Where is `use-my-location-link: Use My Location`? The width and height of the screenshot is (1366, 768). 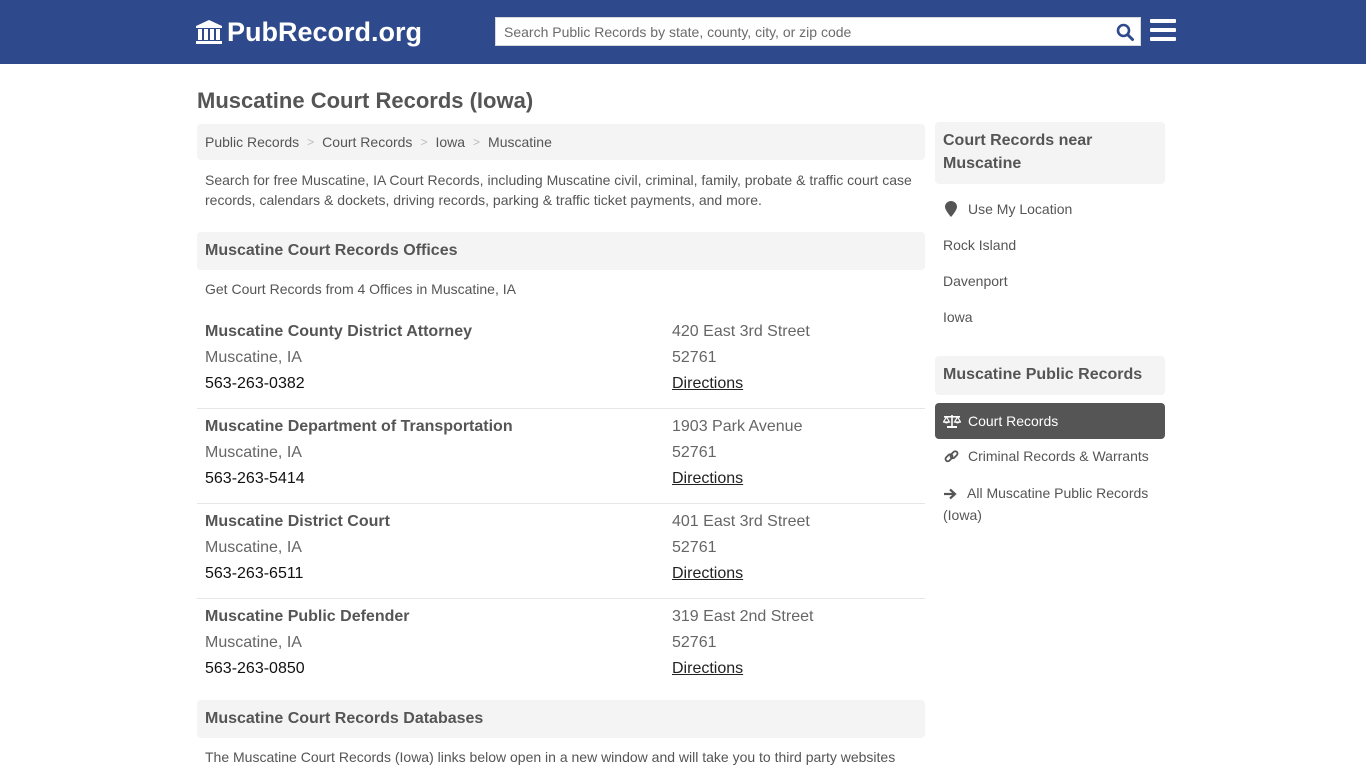 use-my-location-link: Use My Location is located at coordinates (1007, 209).